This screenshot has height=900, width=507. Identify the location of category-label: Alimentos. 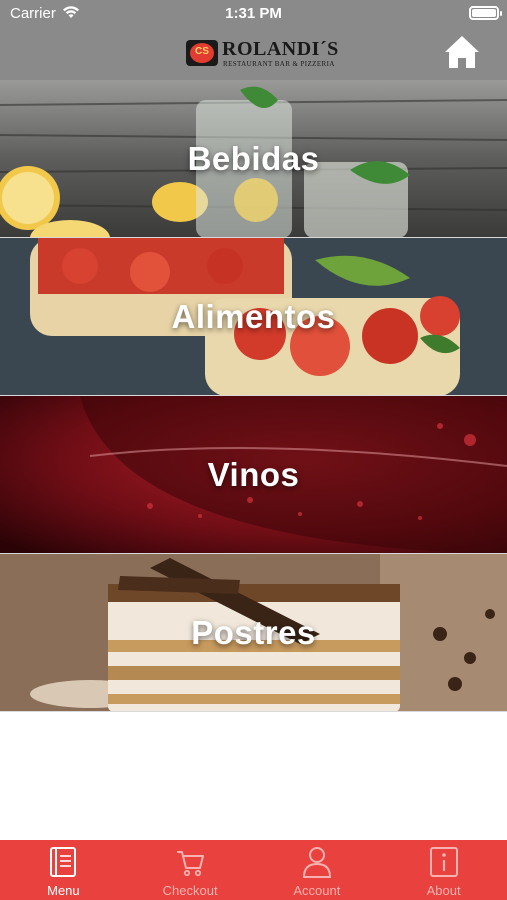
(253, 316).